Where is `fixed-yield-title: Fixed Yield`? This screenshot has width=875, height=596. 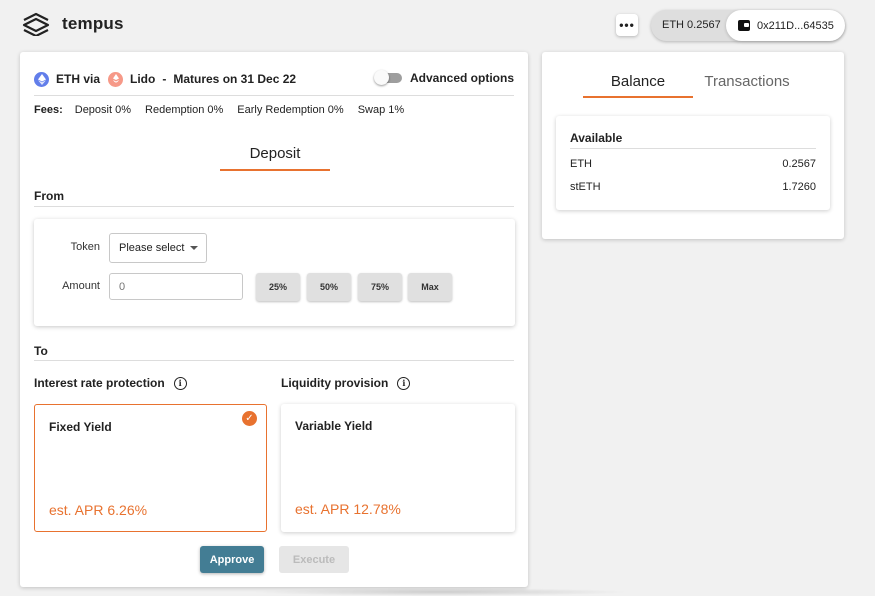
fixed-yield-title: Fixed Yield is located at coordinates (80, 427).